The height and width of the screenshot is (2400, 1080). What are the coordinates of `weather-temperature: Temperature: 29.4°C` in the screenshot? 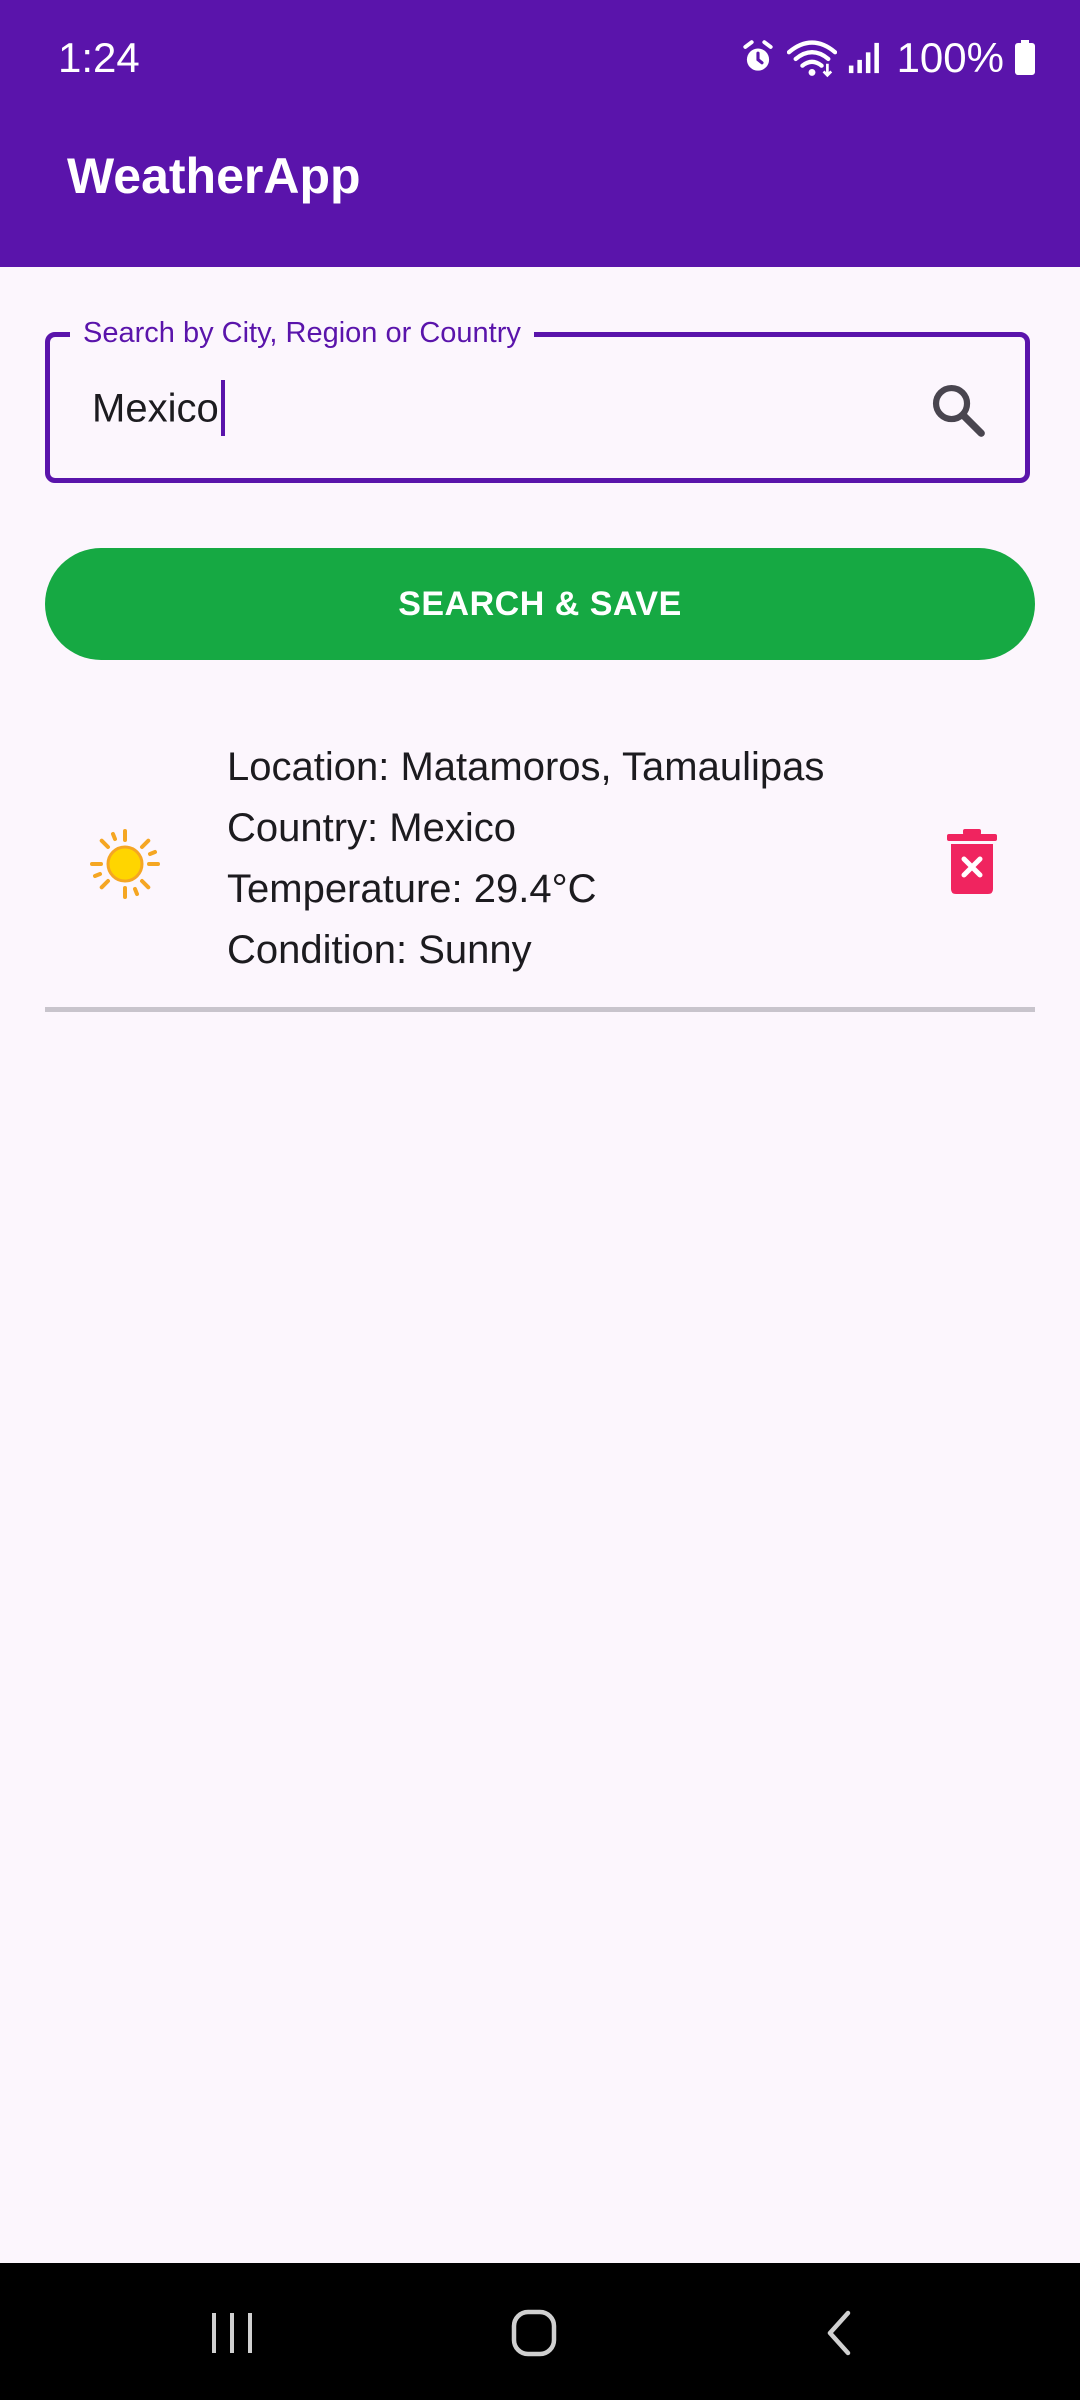 It's located at (412, 889).